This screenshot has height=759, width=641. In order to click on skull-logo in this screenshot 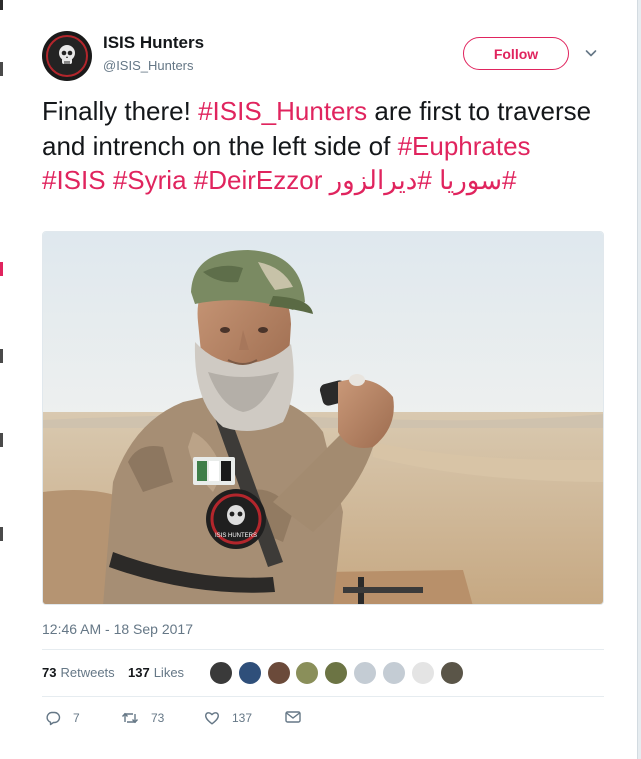, I will do `click(67, 54)`.